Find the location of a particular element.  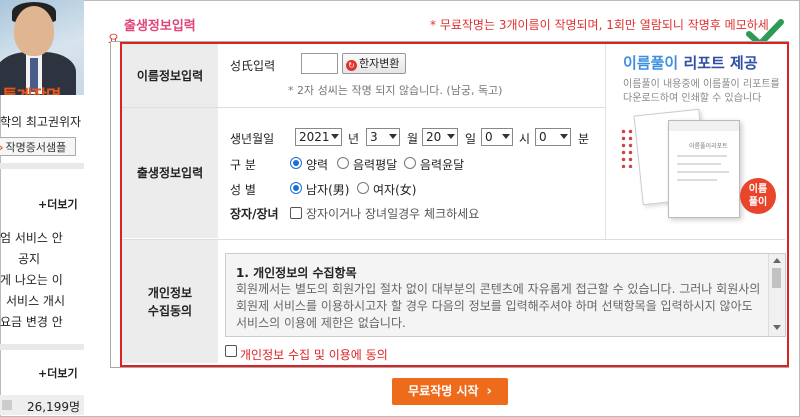

count-value: 26,199명 is located at coordinates (53, 407).